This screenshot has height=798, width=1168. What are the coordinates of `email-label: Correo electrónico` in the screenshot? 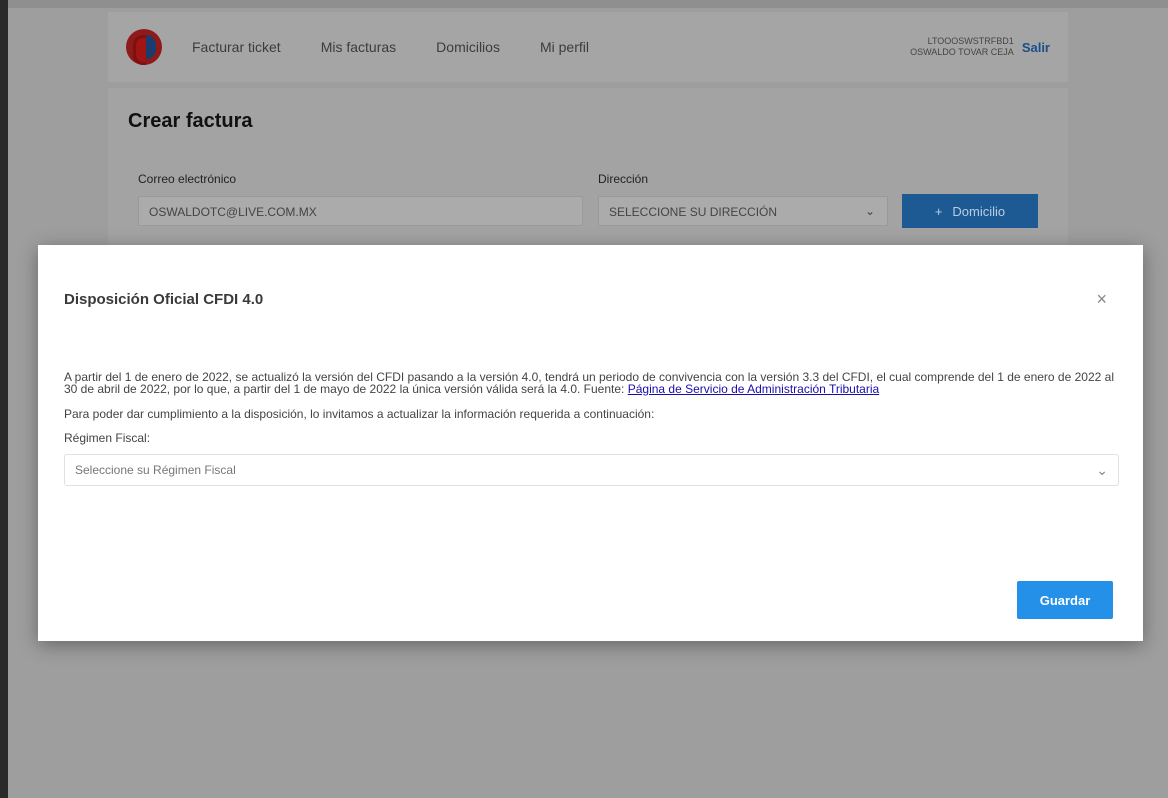 It's located at (187, 179).